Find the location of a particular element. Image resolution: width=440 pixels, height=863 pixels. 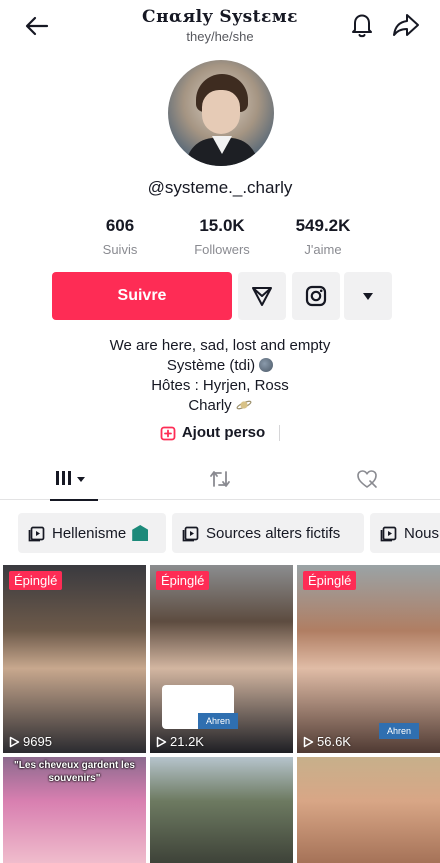

video-caption-overlay: "Les cheveux gardent les souvenirs" is located at coordinates (74, 772).